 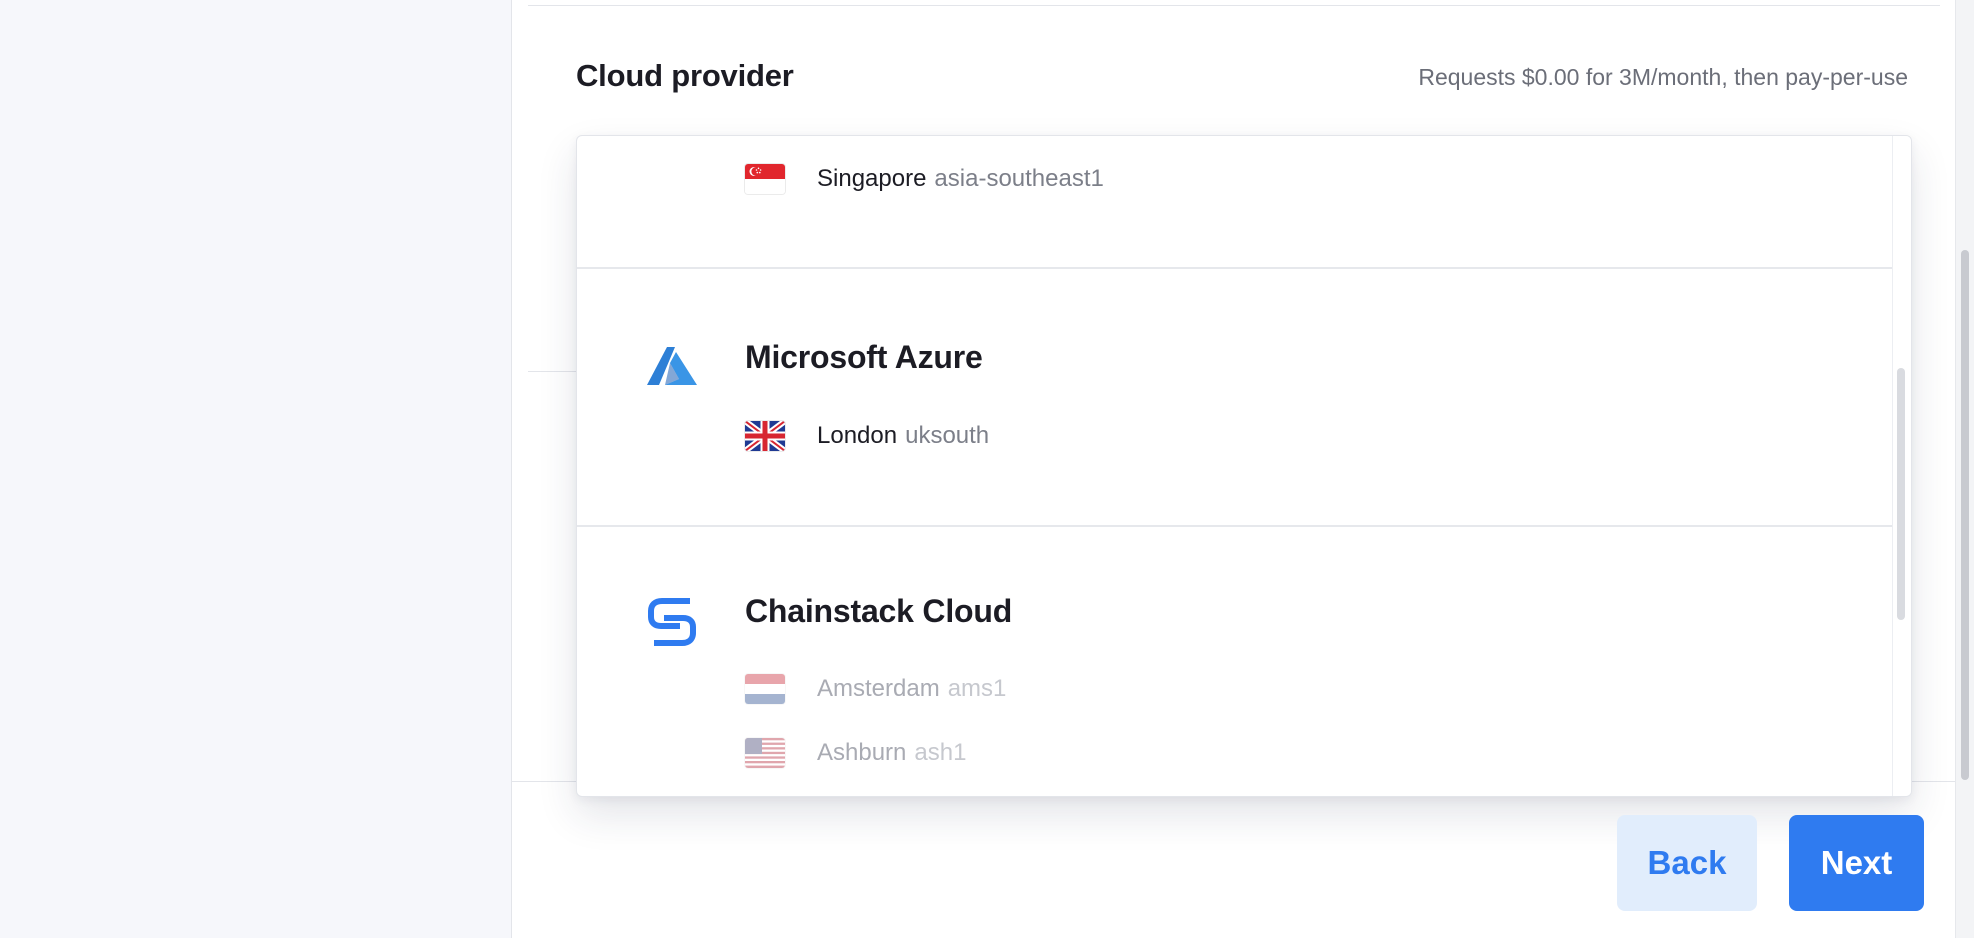 What do you see at coordinates (1235, 201) in the screenshot?
I see `provider-group-top: Singapore asia-southeast1` at bounding box center [1235, 201].